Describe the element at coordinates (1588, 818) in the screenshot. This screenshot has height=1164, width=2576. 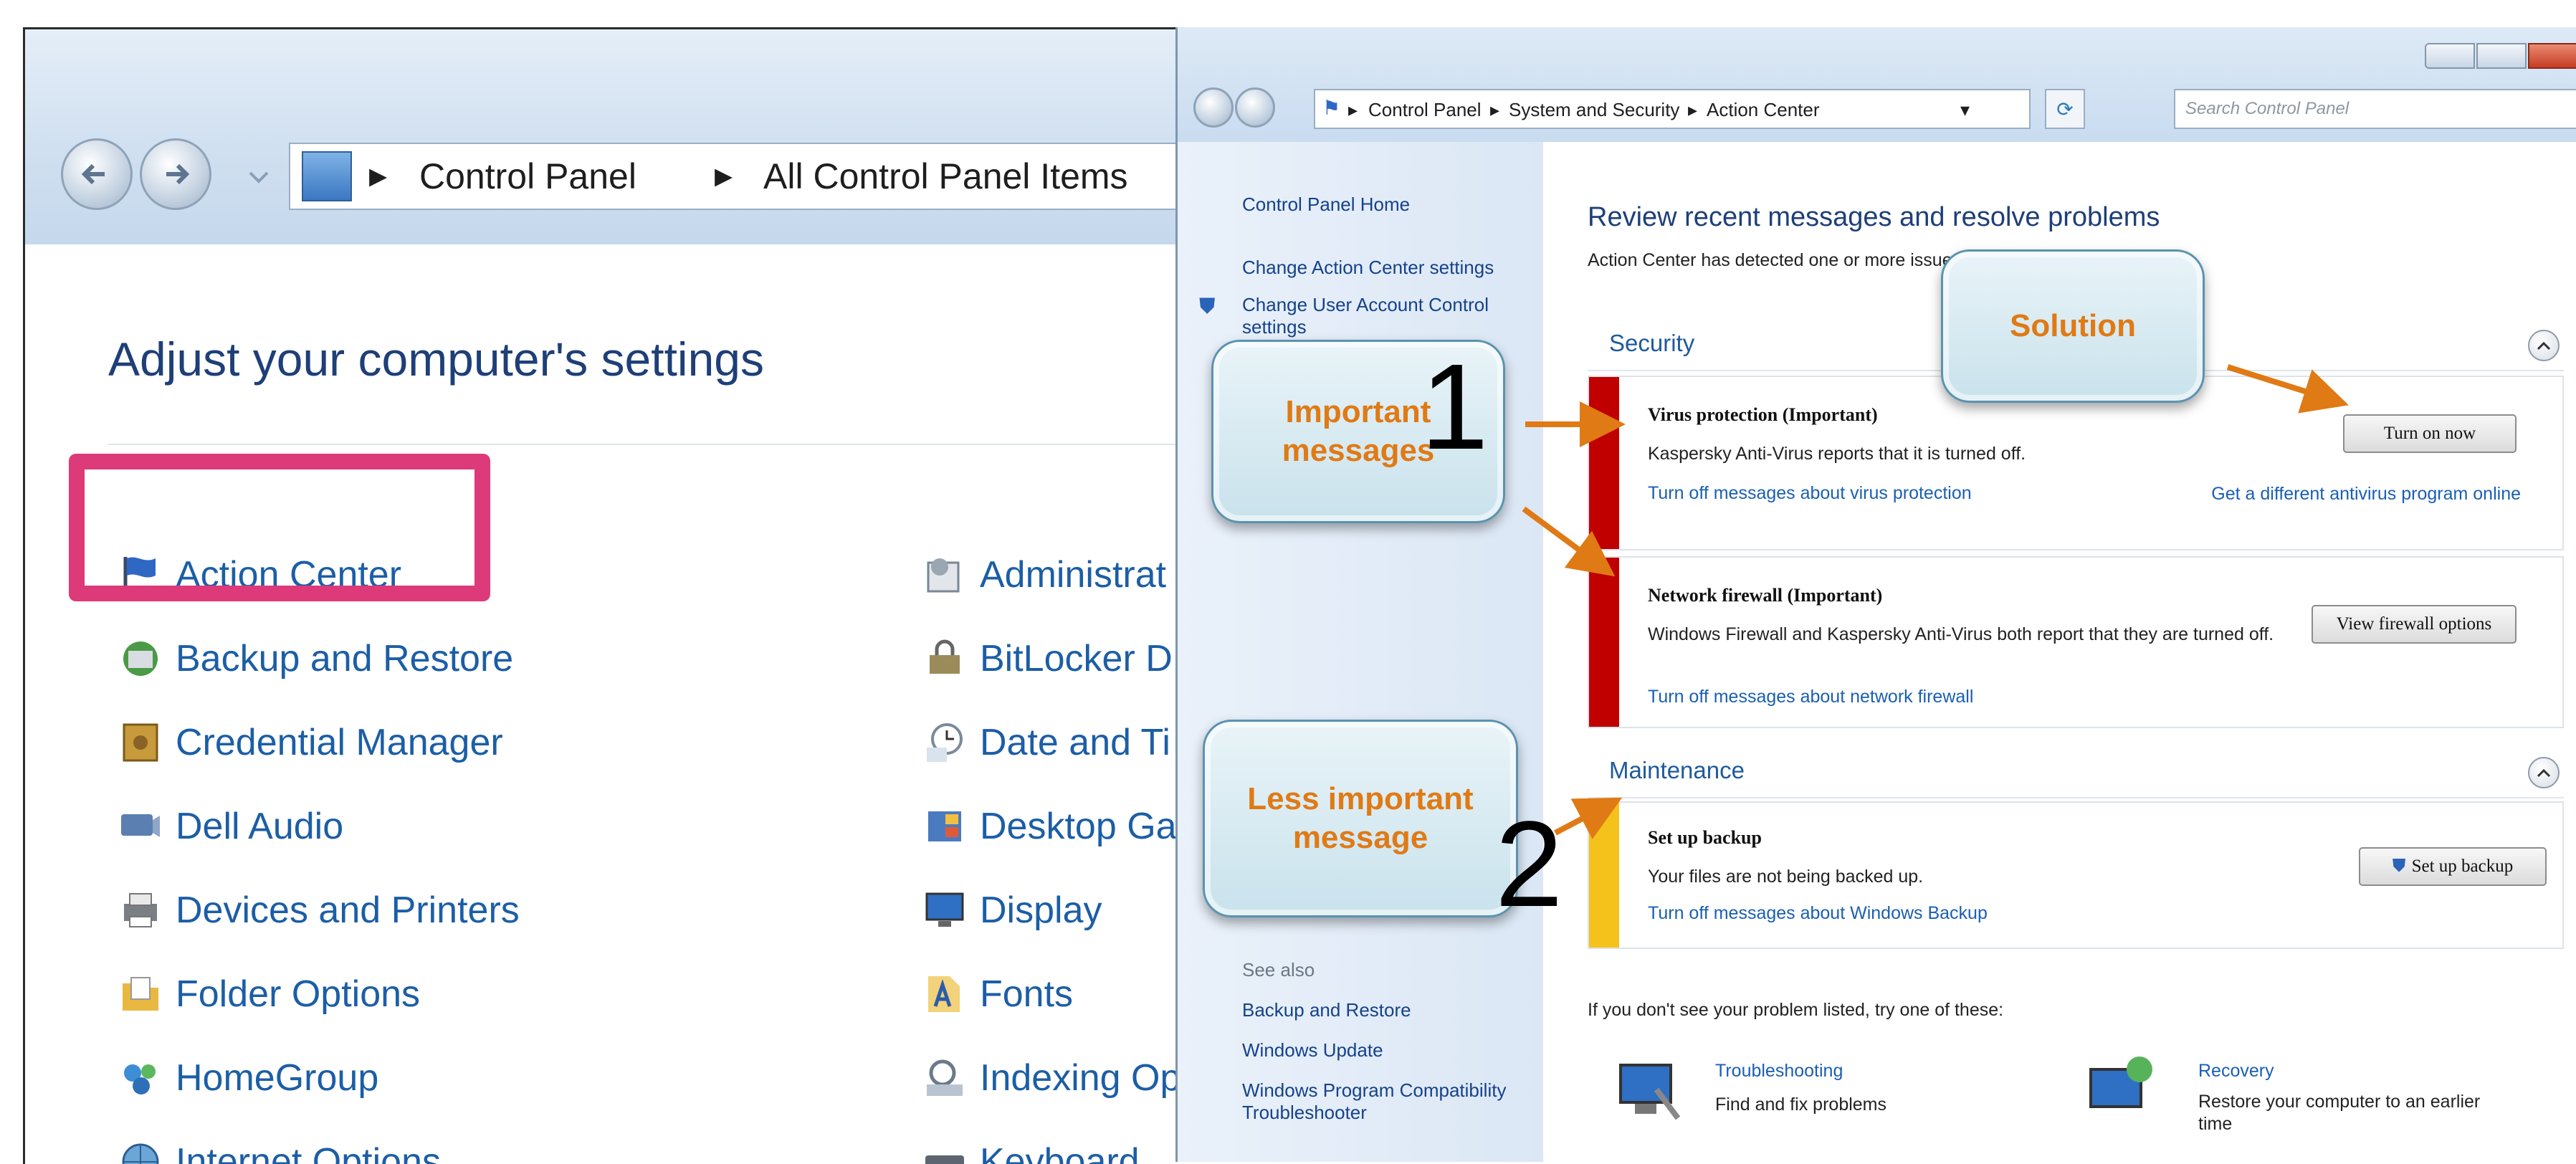
I see `arrow-to-set-up-backup` at that location.